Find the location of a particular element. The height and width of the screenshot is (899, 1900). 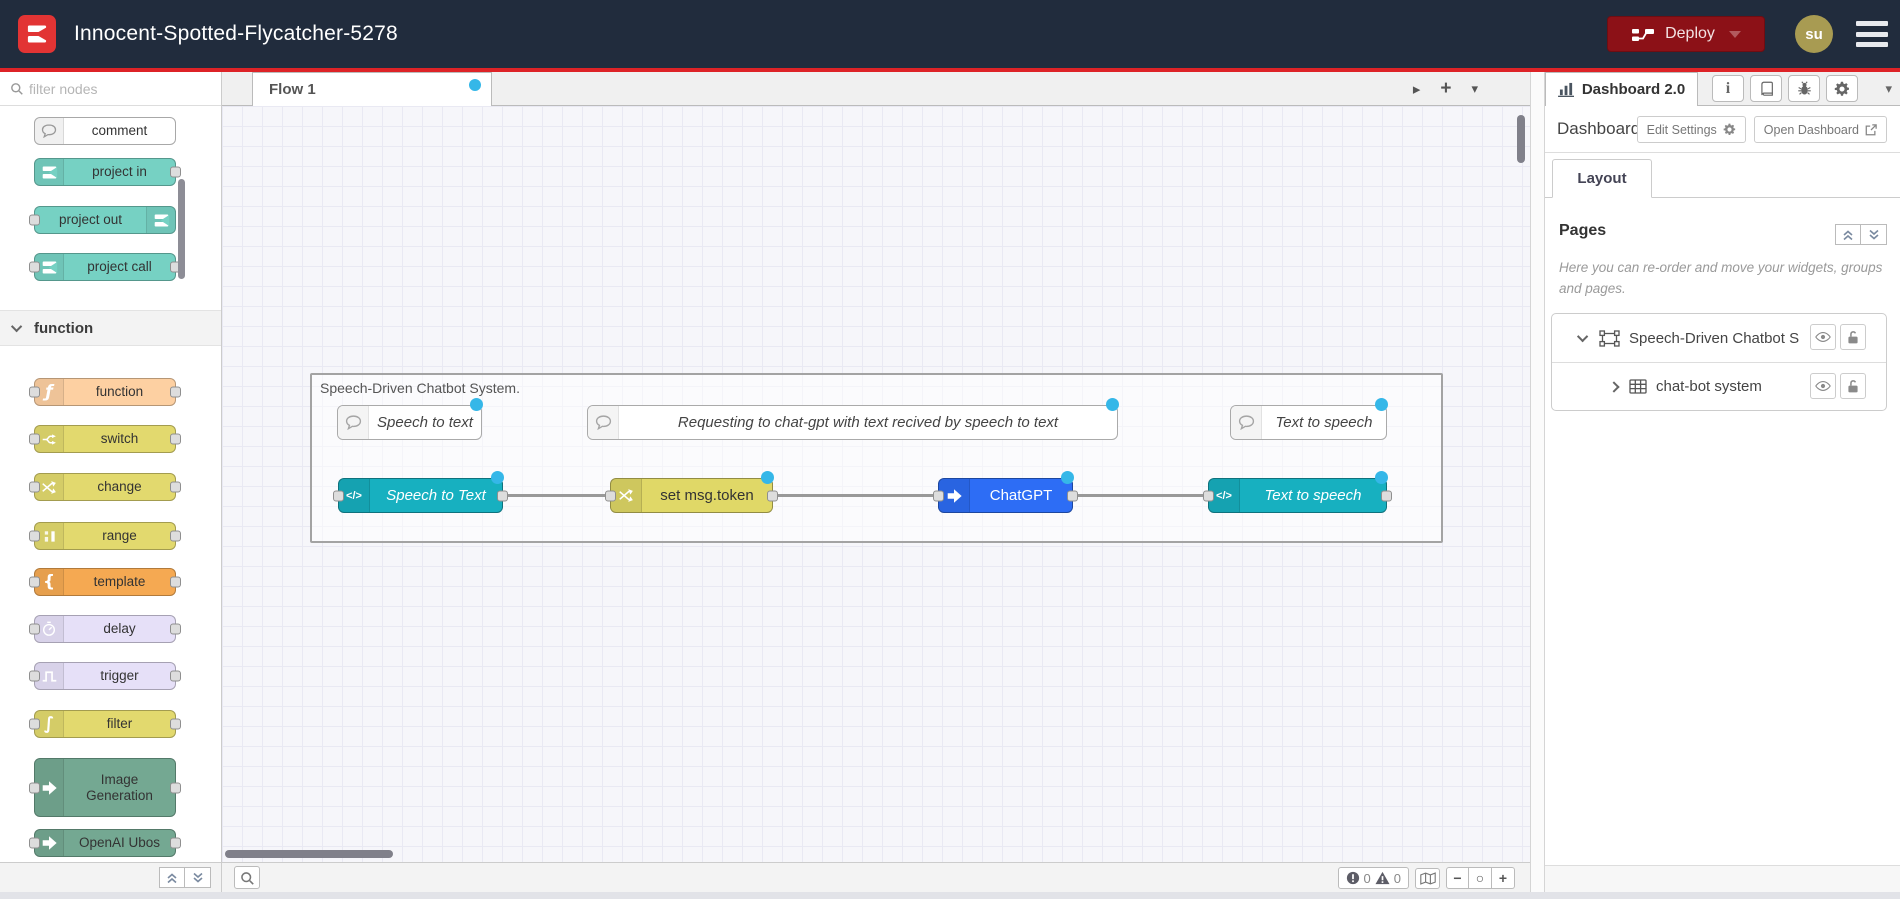

comment-node-speech-to-text: Speech to text is located at coordinates (410, 419).